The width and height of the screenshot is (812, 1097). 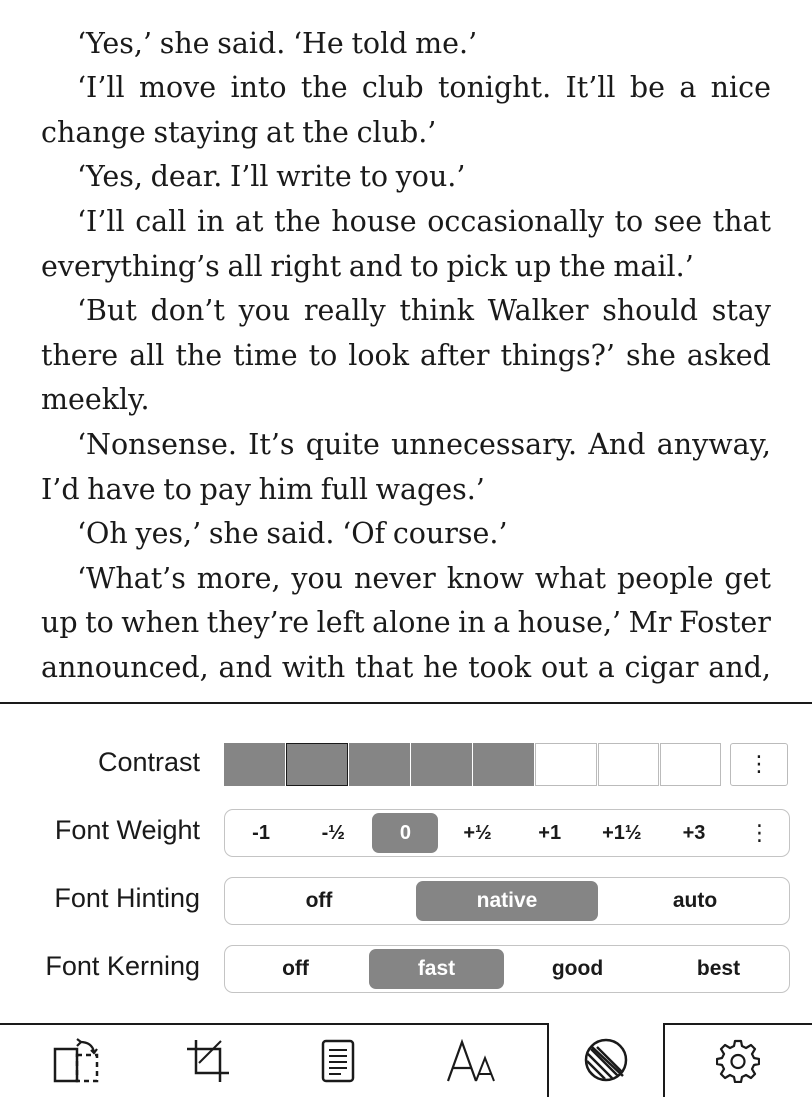 I want to click on font-weight-option: +1½, so click(x=622, y=833).